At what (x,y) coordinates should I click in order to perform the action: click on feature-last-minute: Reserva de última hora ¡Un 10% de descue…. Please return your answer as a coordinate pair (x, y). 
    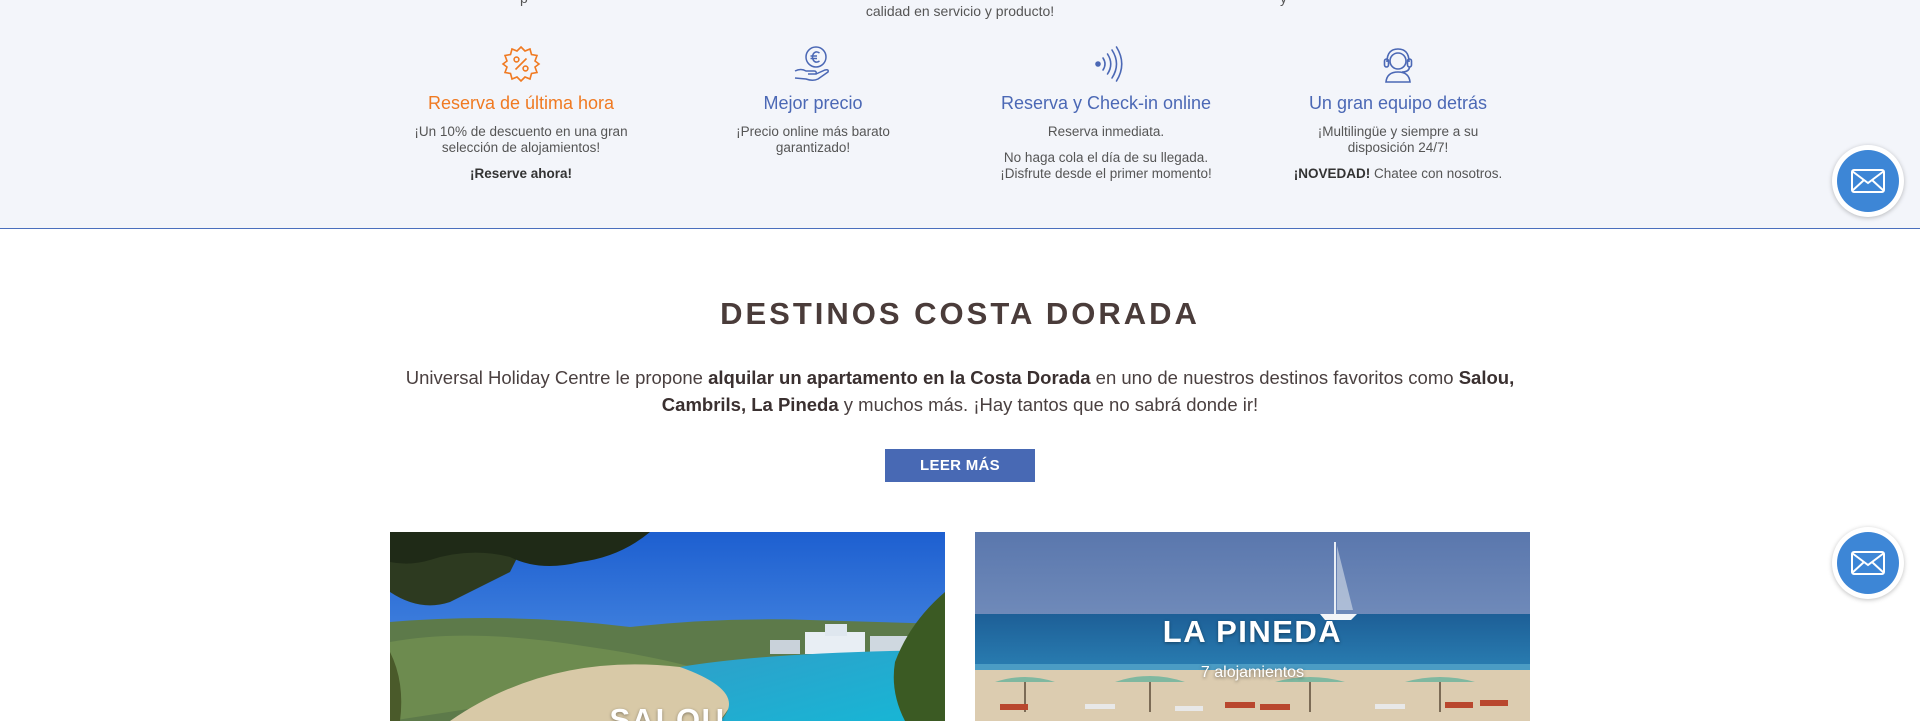
    Looking at the image, I should click on (521, 113).